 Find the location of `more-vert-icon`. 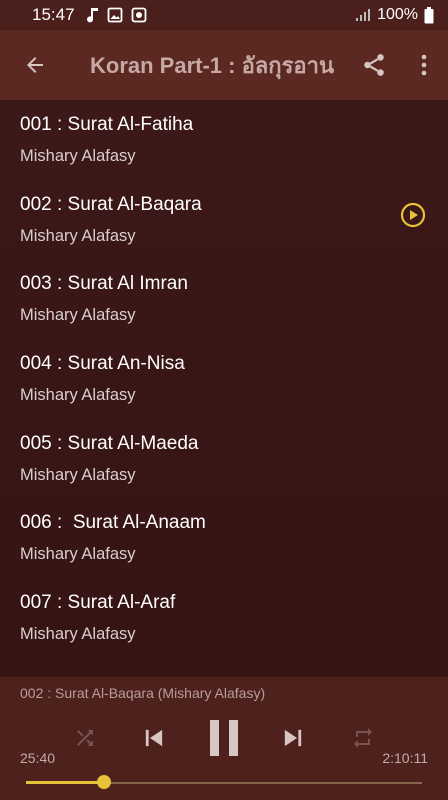

more-vert-icon is located at coordinates (424, 65).